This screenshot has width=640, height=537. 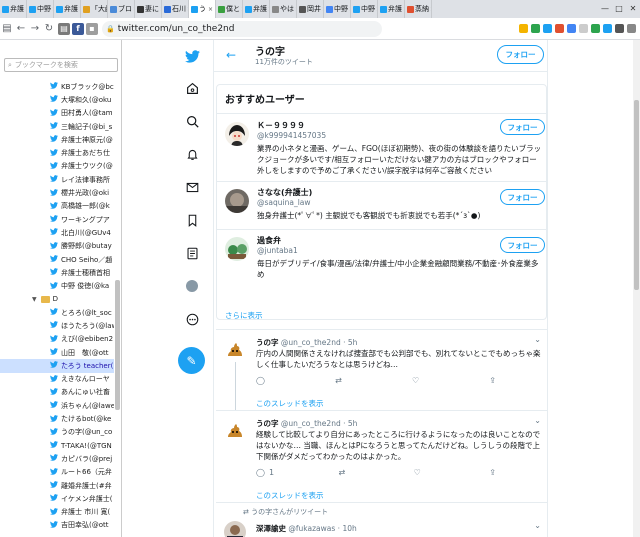 What do you see at coordinates (57, 405) in the screenshot?
I see `bookmark-item: 浜ちゃん(@lawe` at bounding box center [57, 405].